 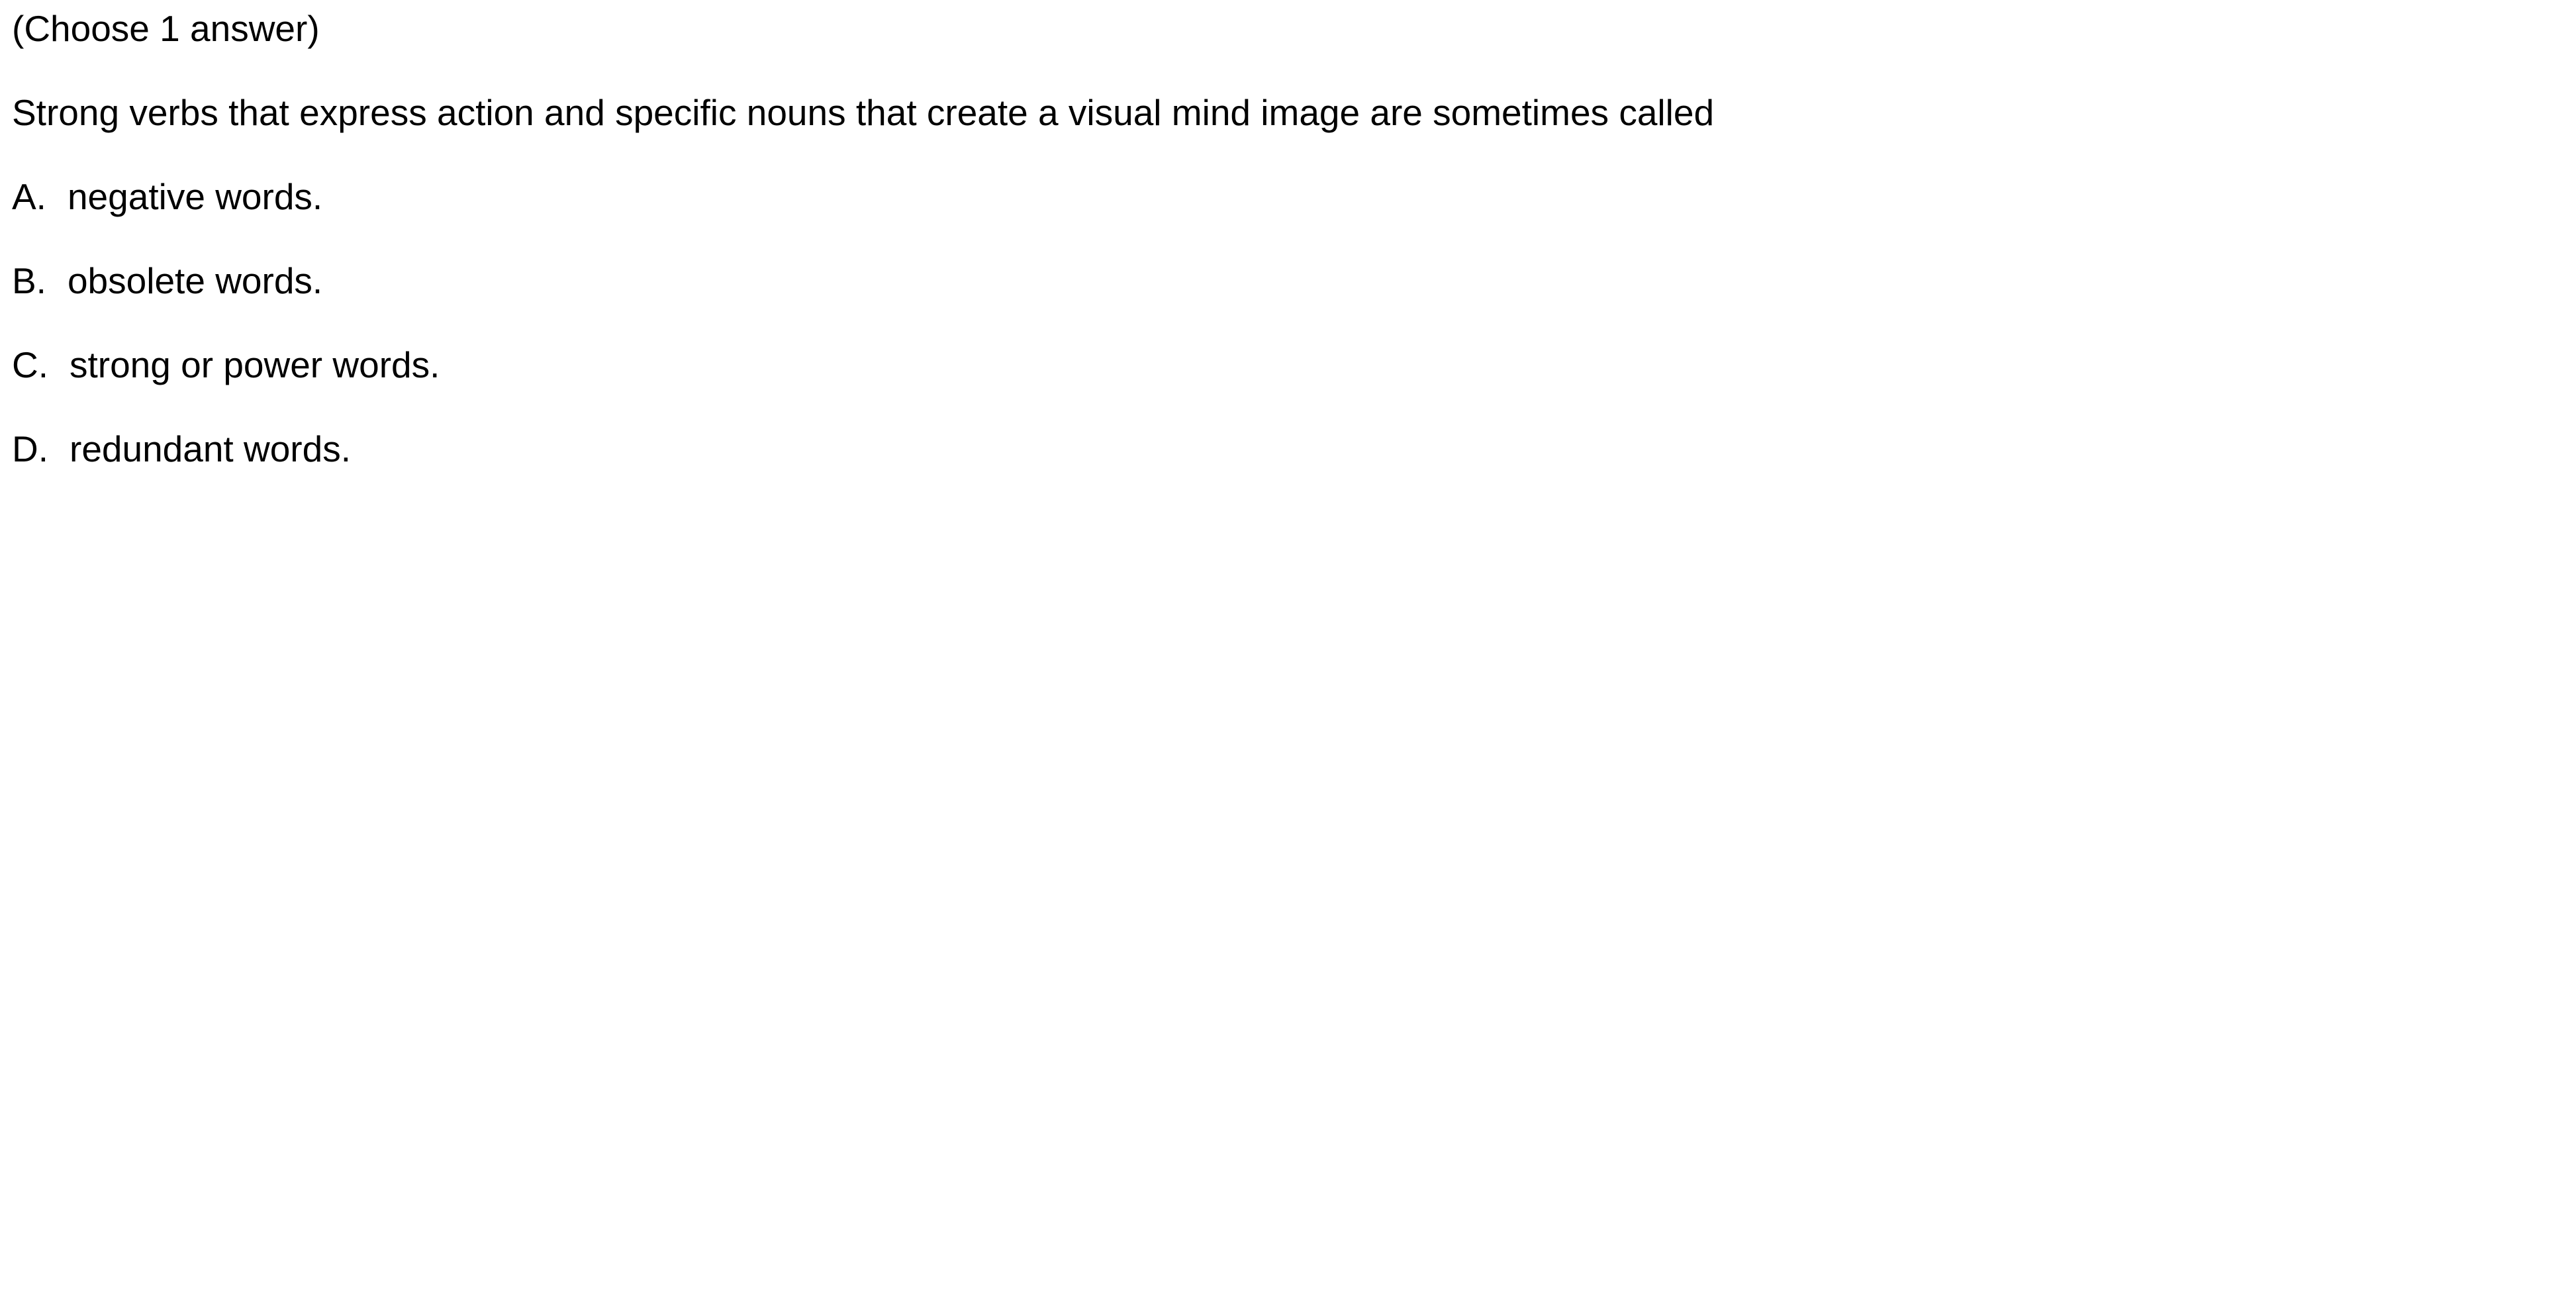 What do you see at coordinates (166, 28) in the screenshot?
I see `instruction-text: (Choose 1 answer)` at bounding box center [166, 28].